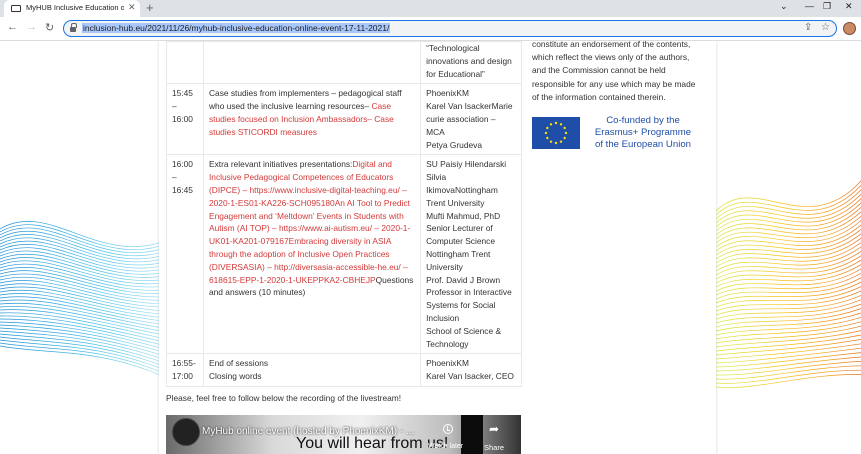  I want to click on time-cell: 16:55- 17:00, so click(185, 370).